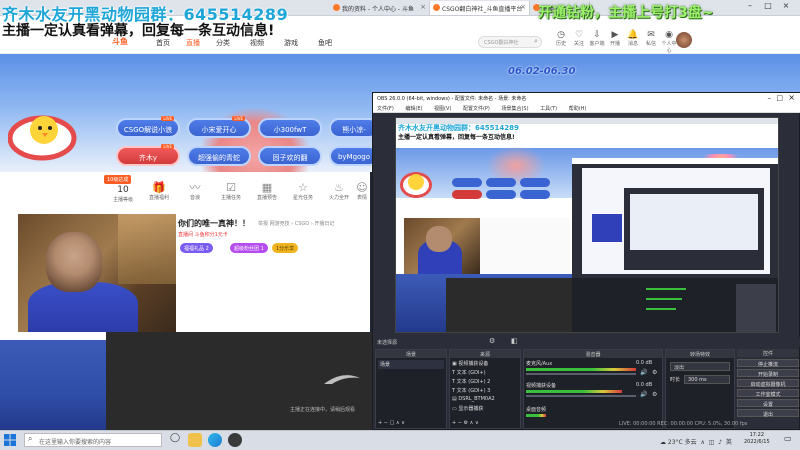 The width and height of the screenshot is (800, 450). I want to click on menu-view: 视图(V), so click(442, 109).